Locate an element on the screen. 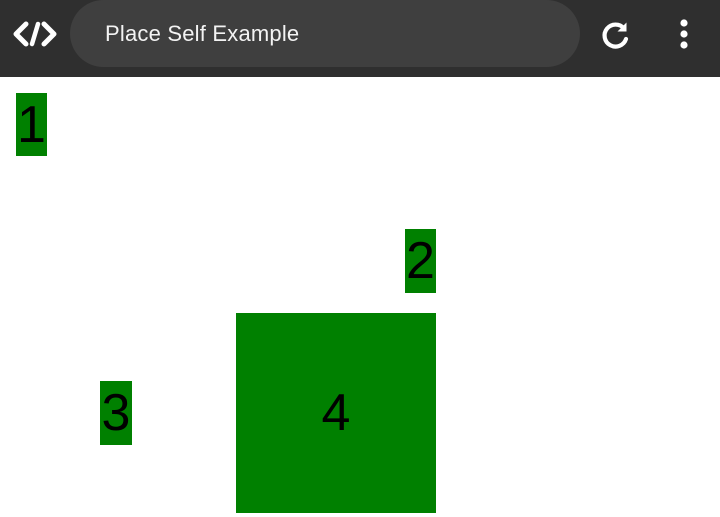 The image size is (720, 517). page-title-bar: Place Self Example is located at coordinates (325, 33).